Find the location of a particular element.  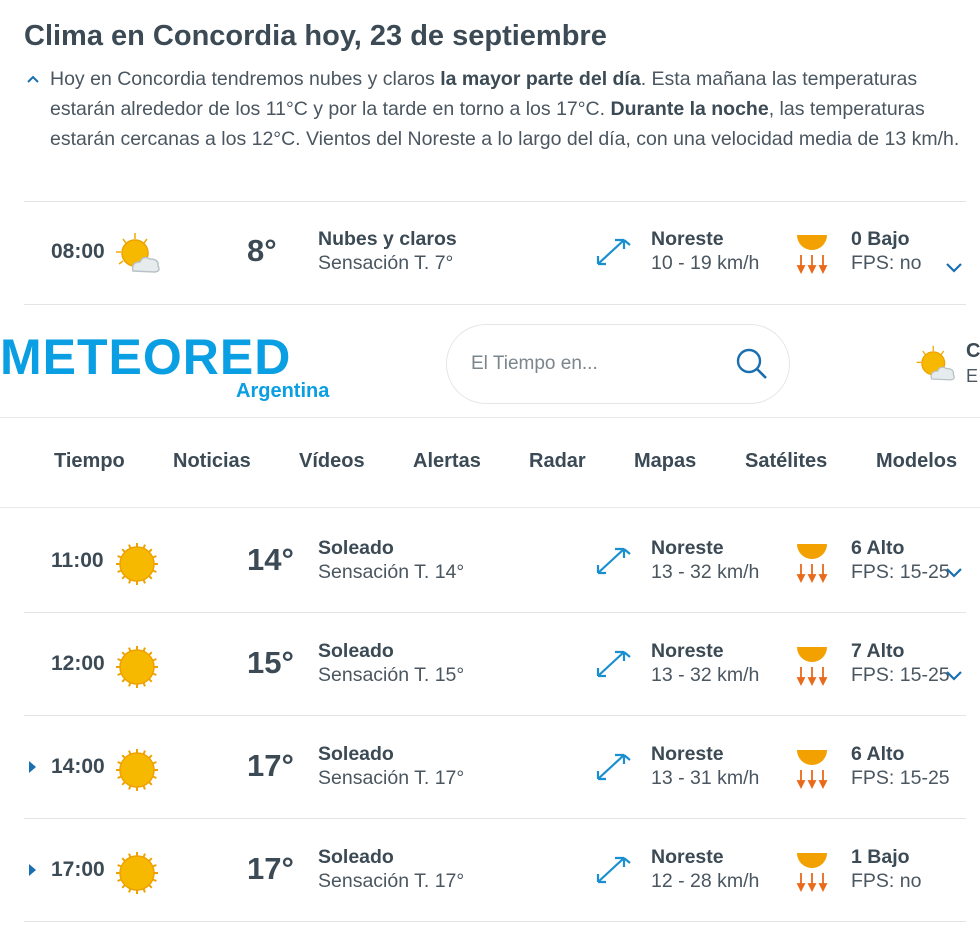

row-temperature: 8° is located at coordinates (262, 250).